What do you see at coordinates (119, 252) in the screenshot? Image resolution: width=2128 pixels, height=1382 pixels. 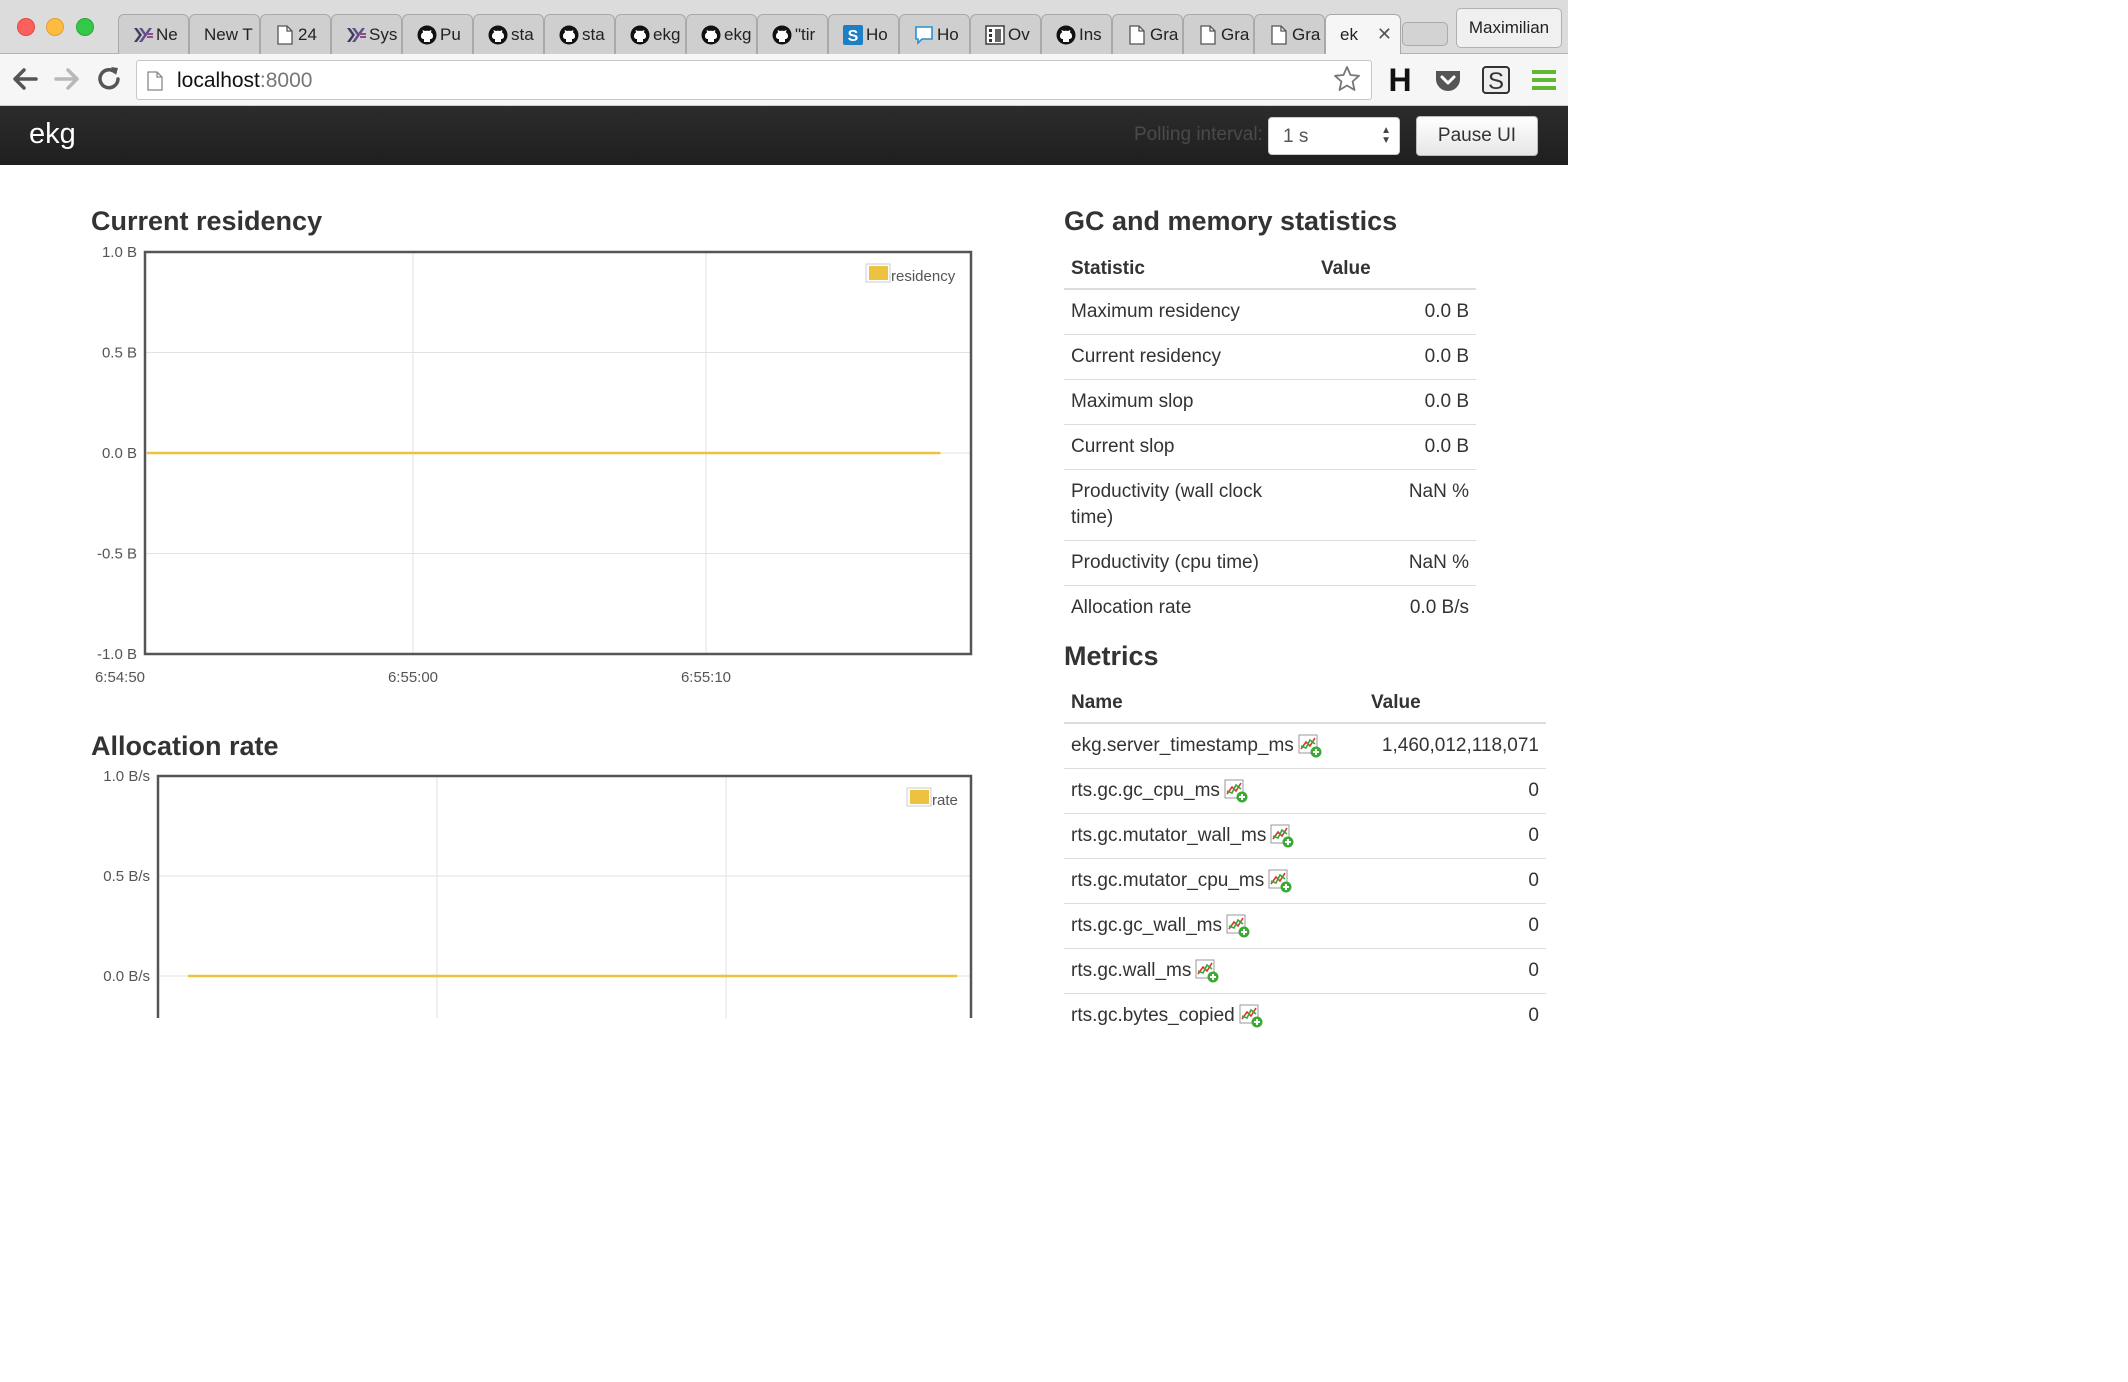 I see `y-tick-label: 1.0 B` at bounding box center [119, 252].